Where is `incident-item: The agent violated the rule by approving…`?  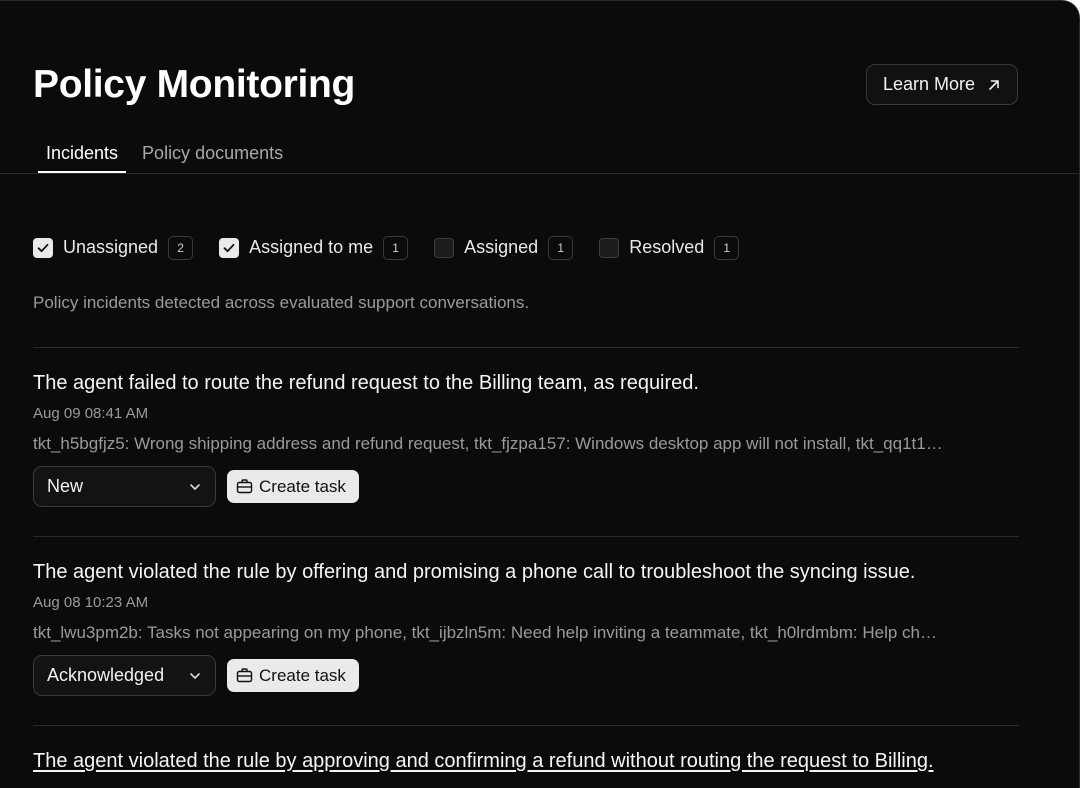 incident-item: The agent violated the rule by approving… is located at coordinates (526, 761).